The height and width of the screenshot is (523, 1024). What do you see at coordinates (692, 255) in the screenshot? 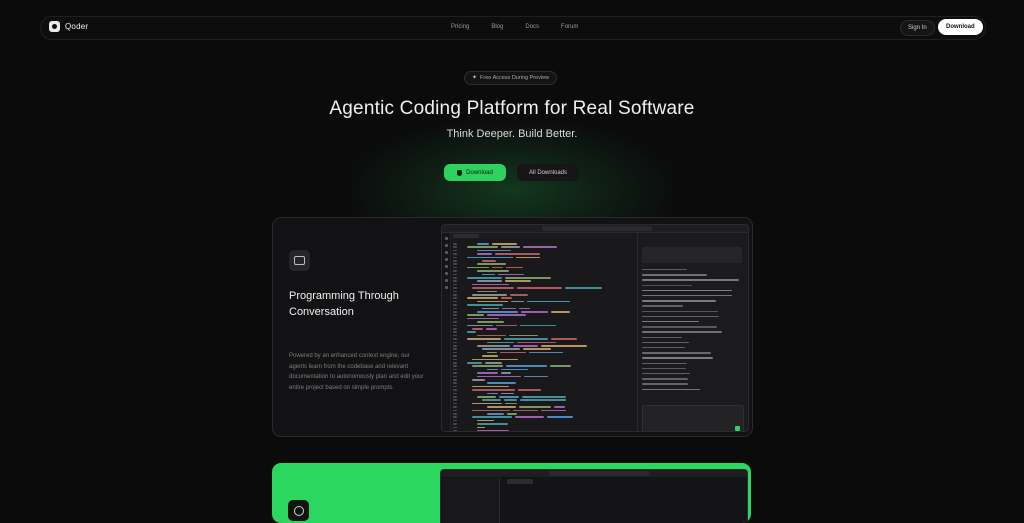
I see `ide-chat-message` at bounding box center [692, 255].